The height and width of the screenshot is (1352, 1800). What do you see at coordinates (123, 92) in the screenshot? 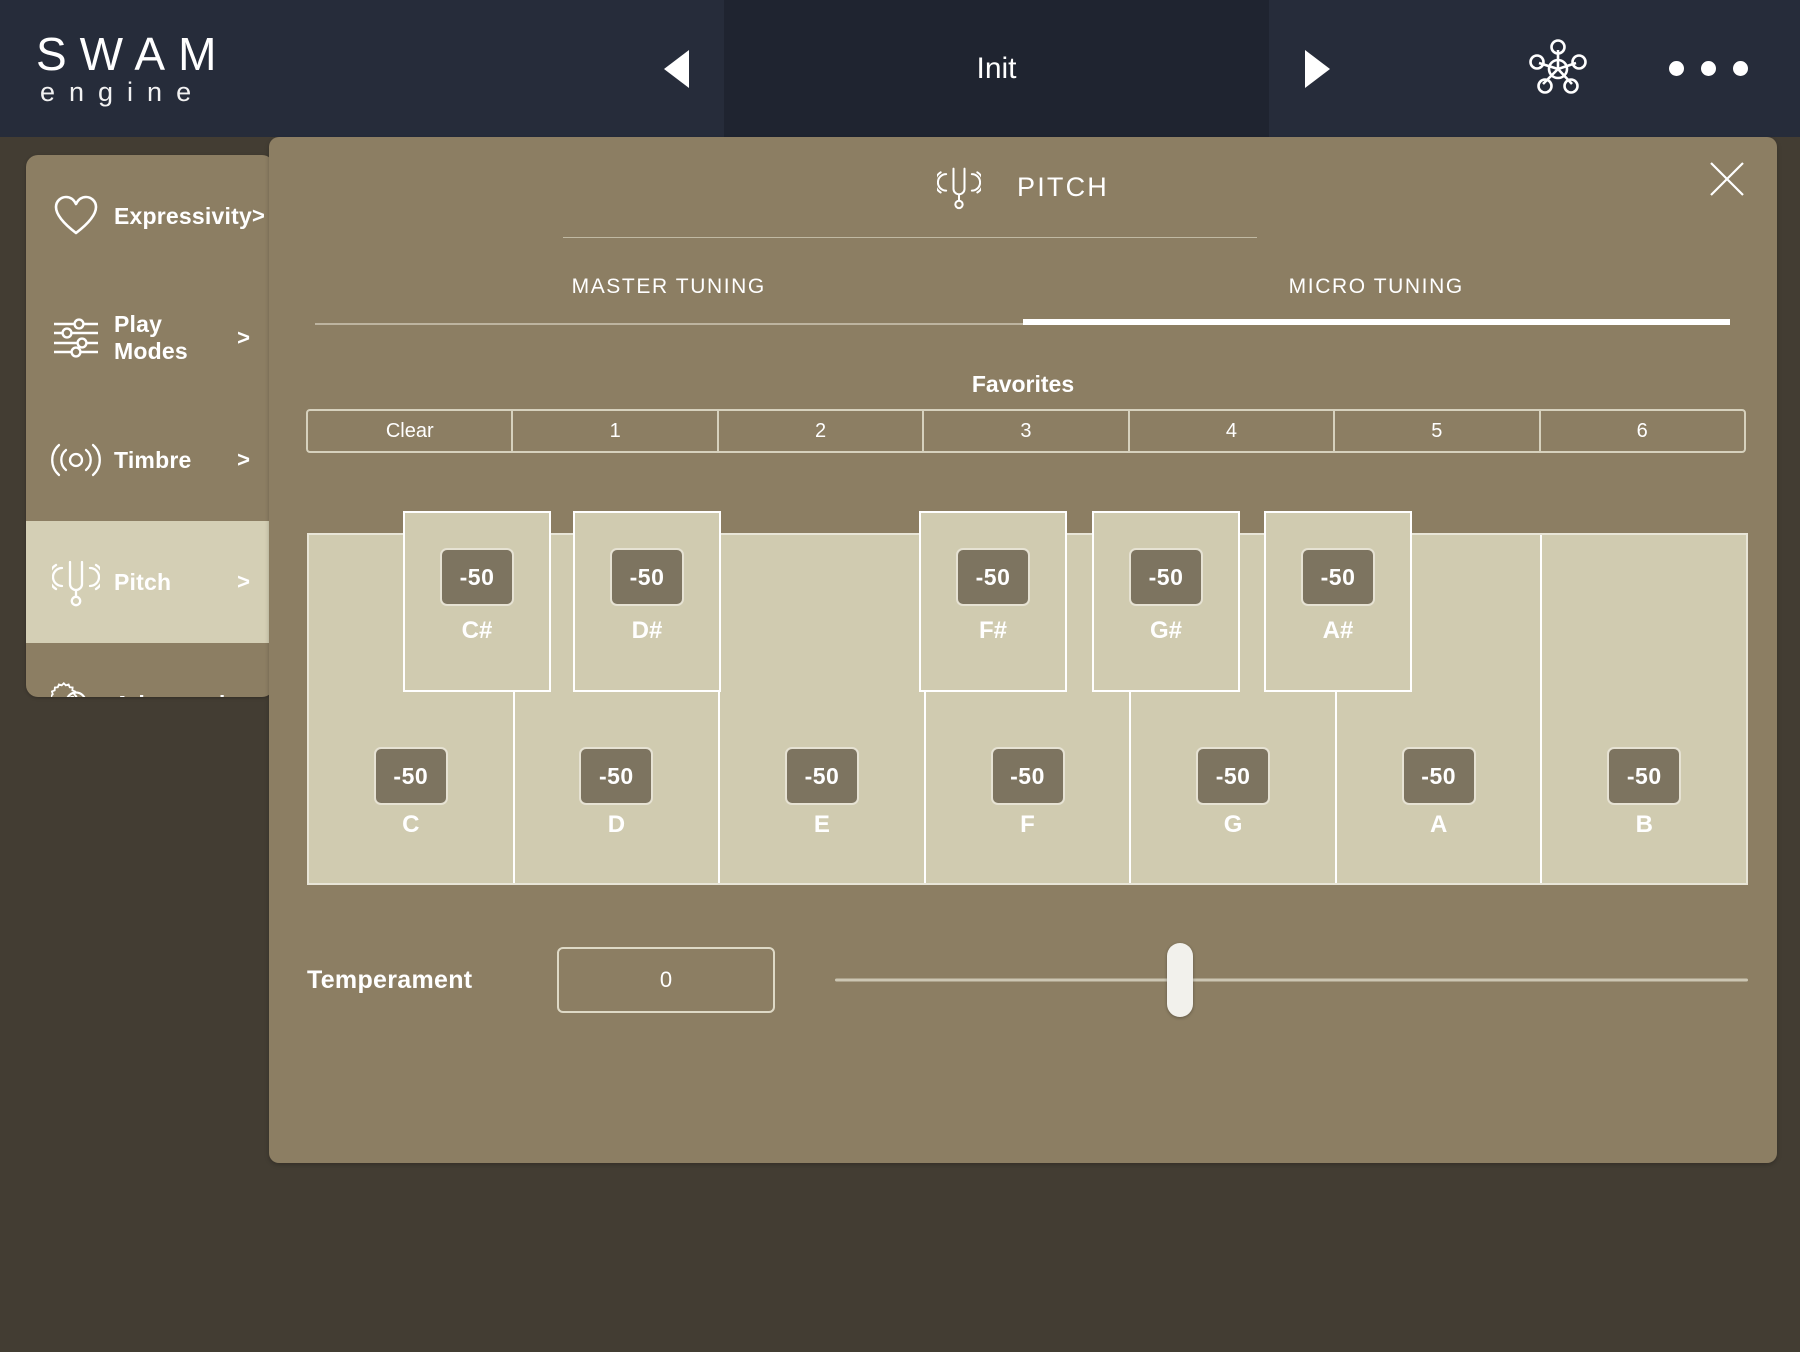
I see `logo-line-engine: engine` at bounding box center [123, 92].